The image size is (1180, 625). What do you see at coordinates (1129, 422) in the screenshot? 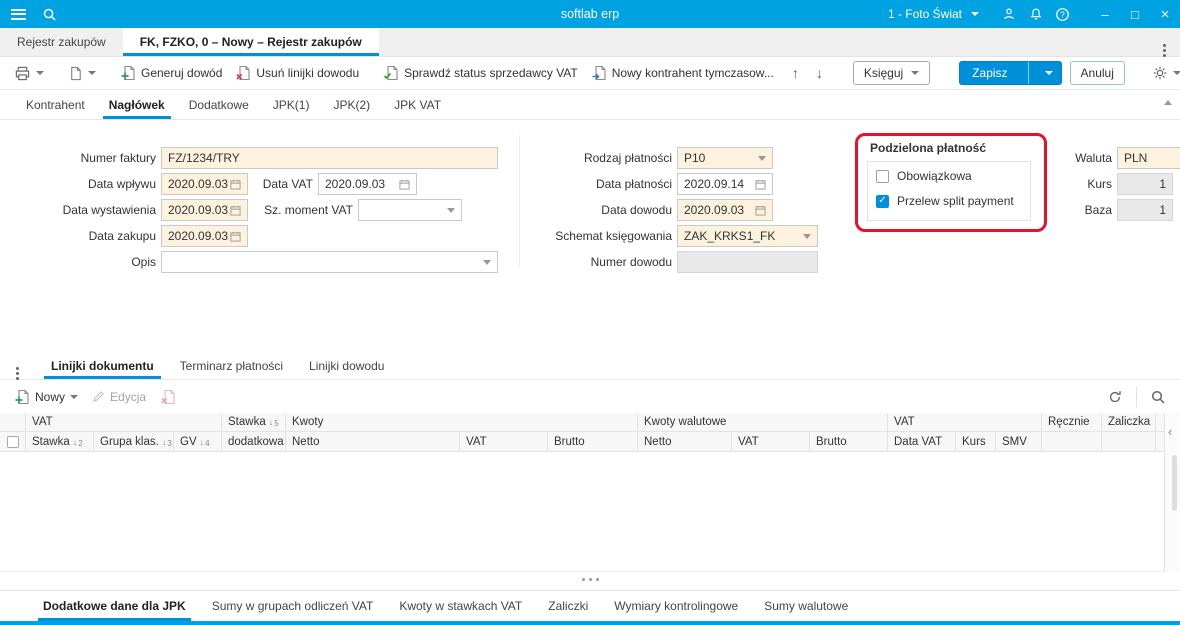
I see `column-zaliczka: Zaliczka` at bounding box center [1129, 422].